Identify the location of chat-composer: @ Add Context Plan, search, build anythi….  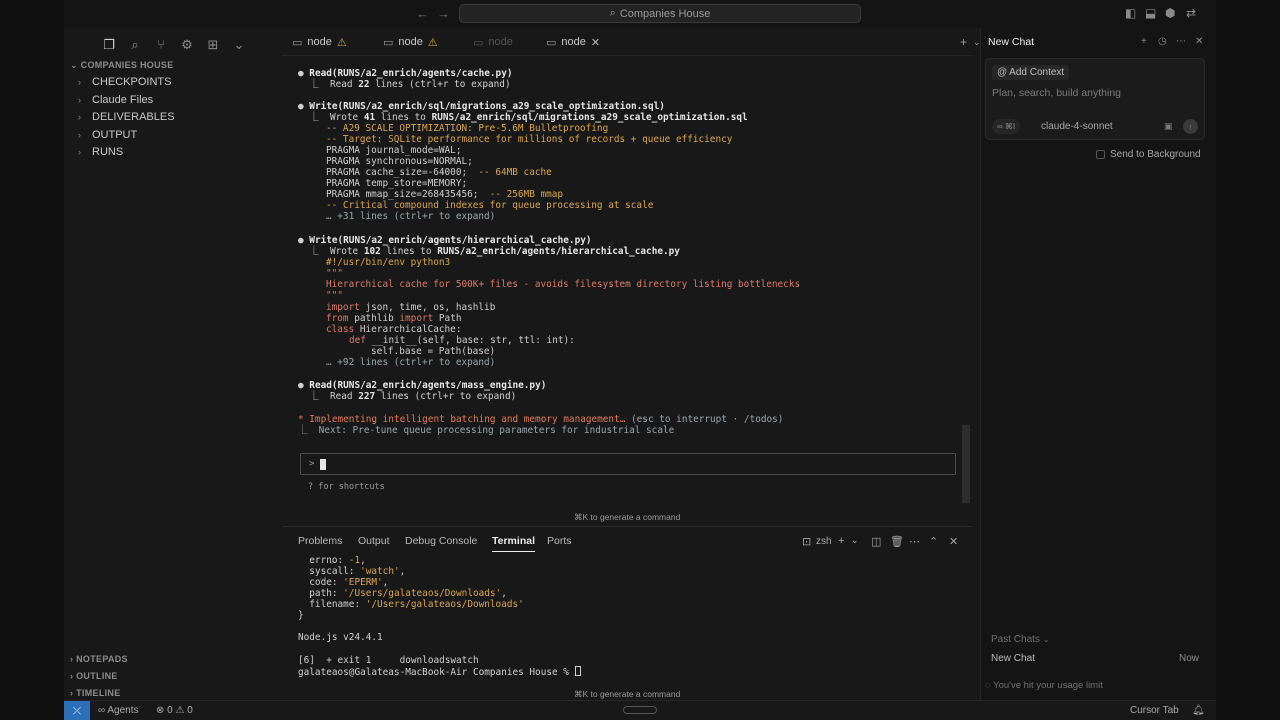
(1095, 99).